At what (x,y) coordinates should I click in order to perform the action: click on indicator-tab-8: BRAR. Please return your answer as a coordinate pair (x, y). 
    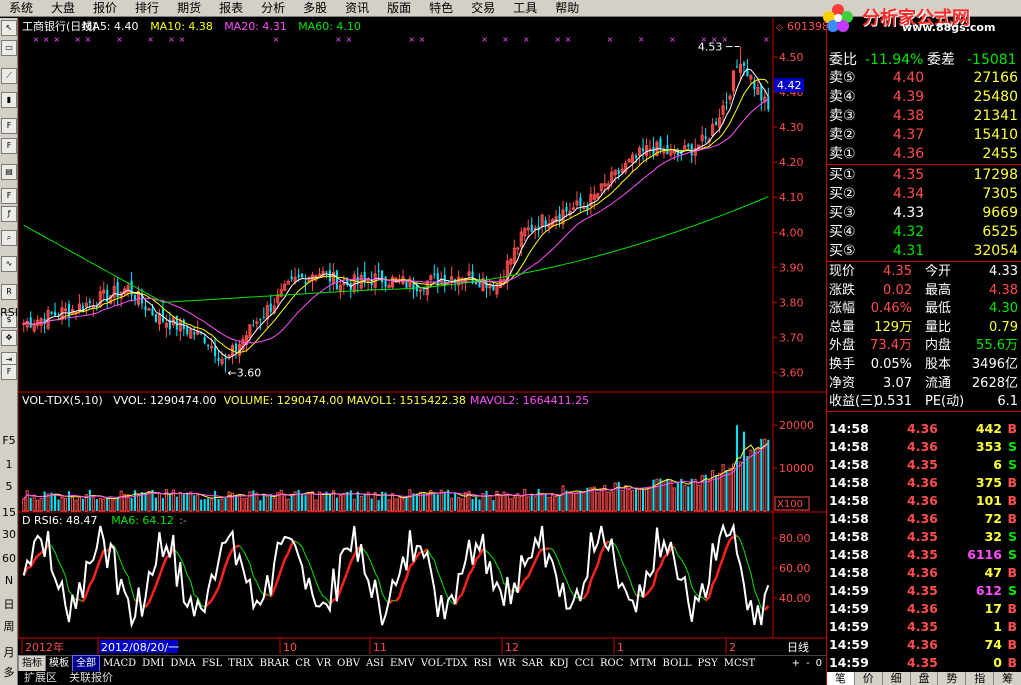
    Looking at the image, I should click on (275, 663).